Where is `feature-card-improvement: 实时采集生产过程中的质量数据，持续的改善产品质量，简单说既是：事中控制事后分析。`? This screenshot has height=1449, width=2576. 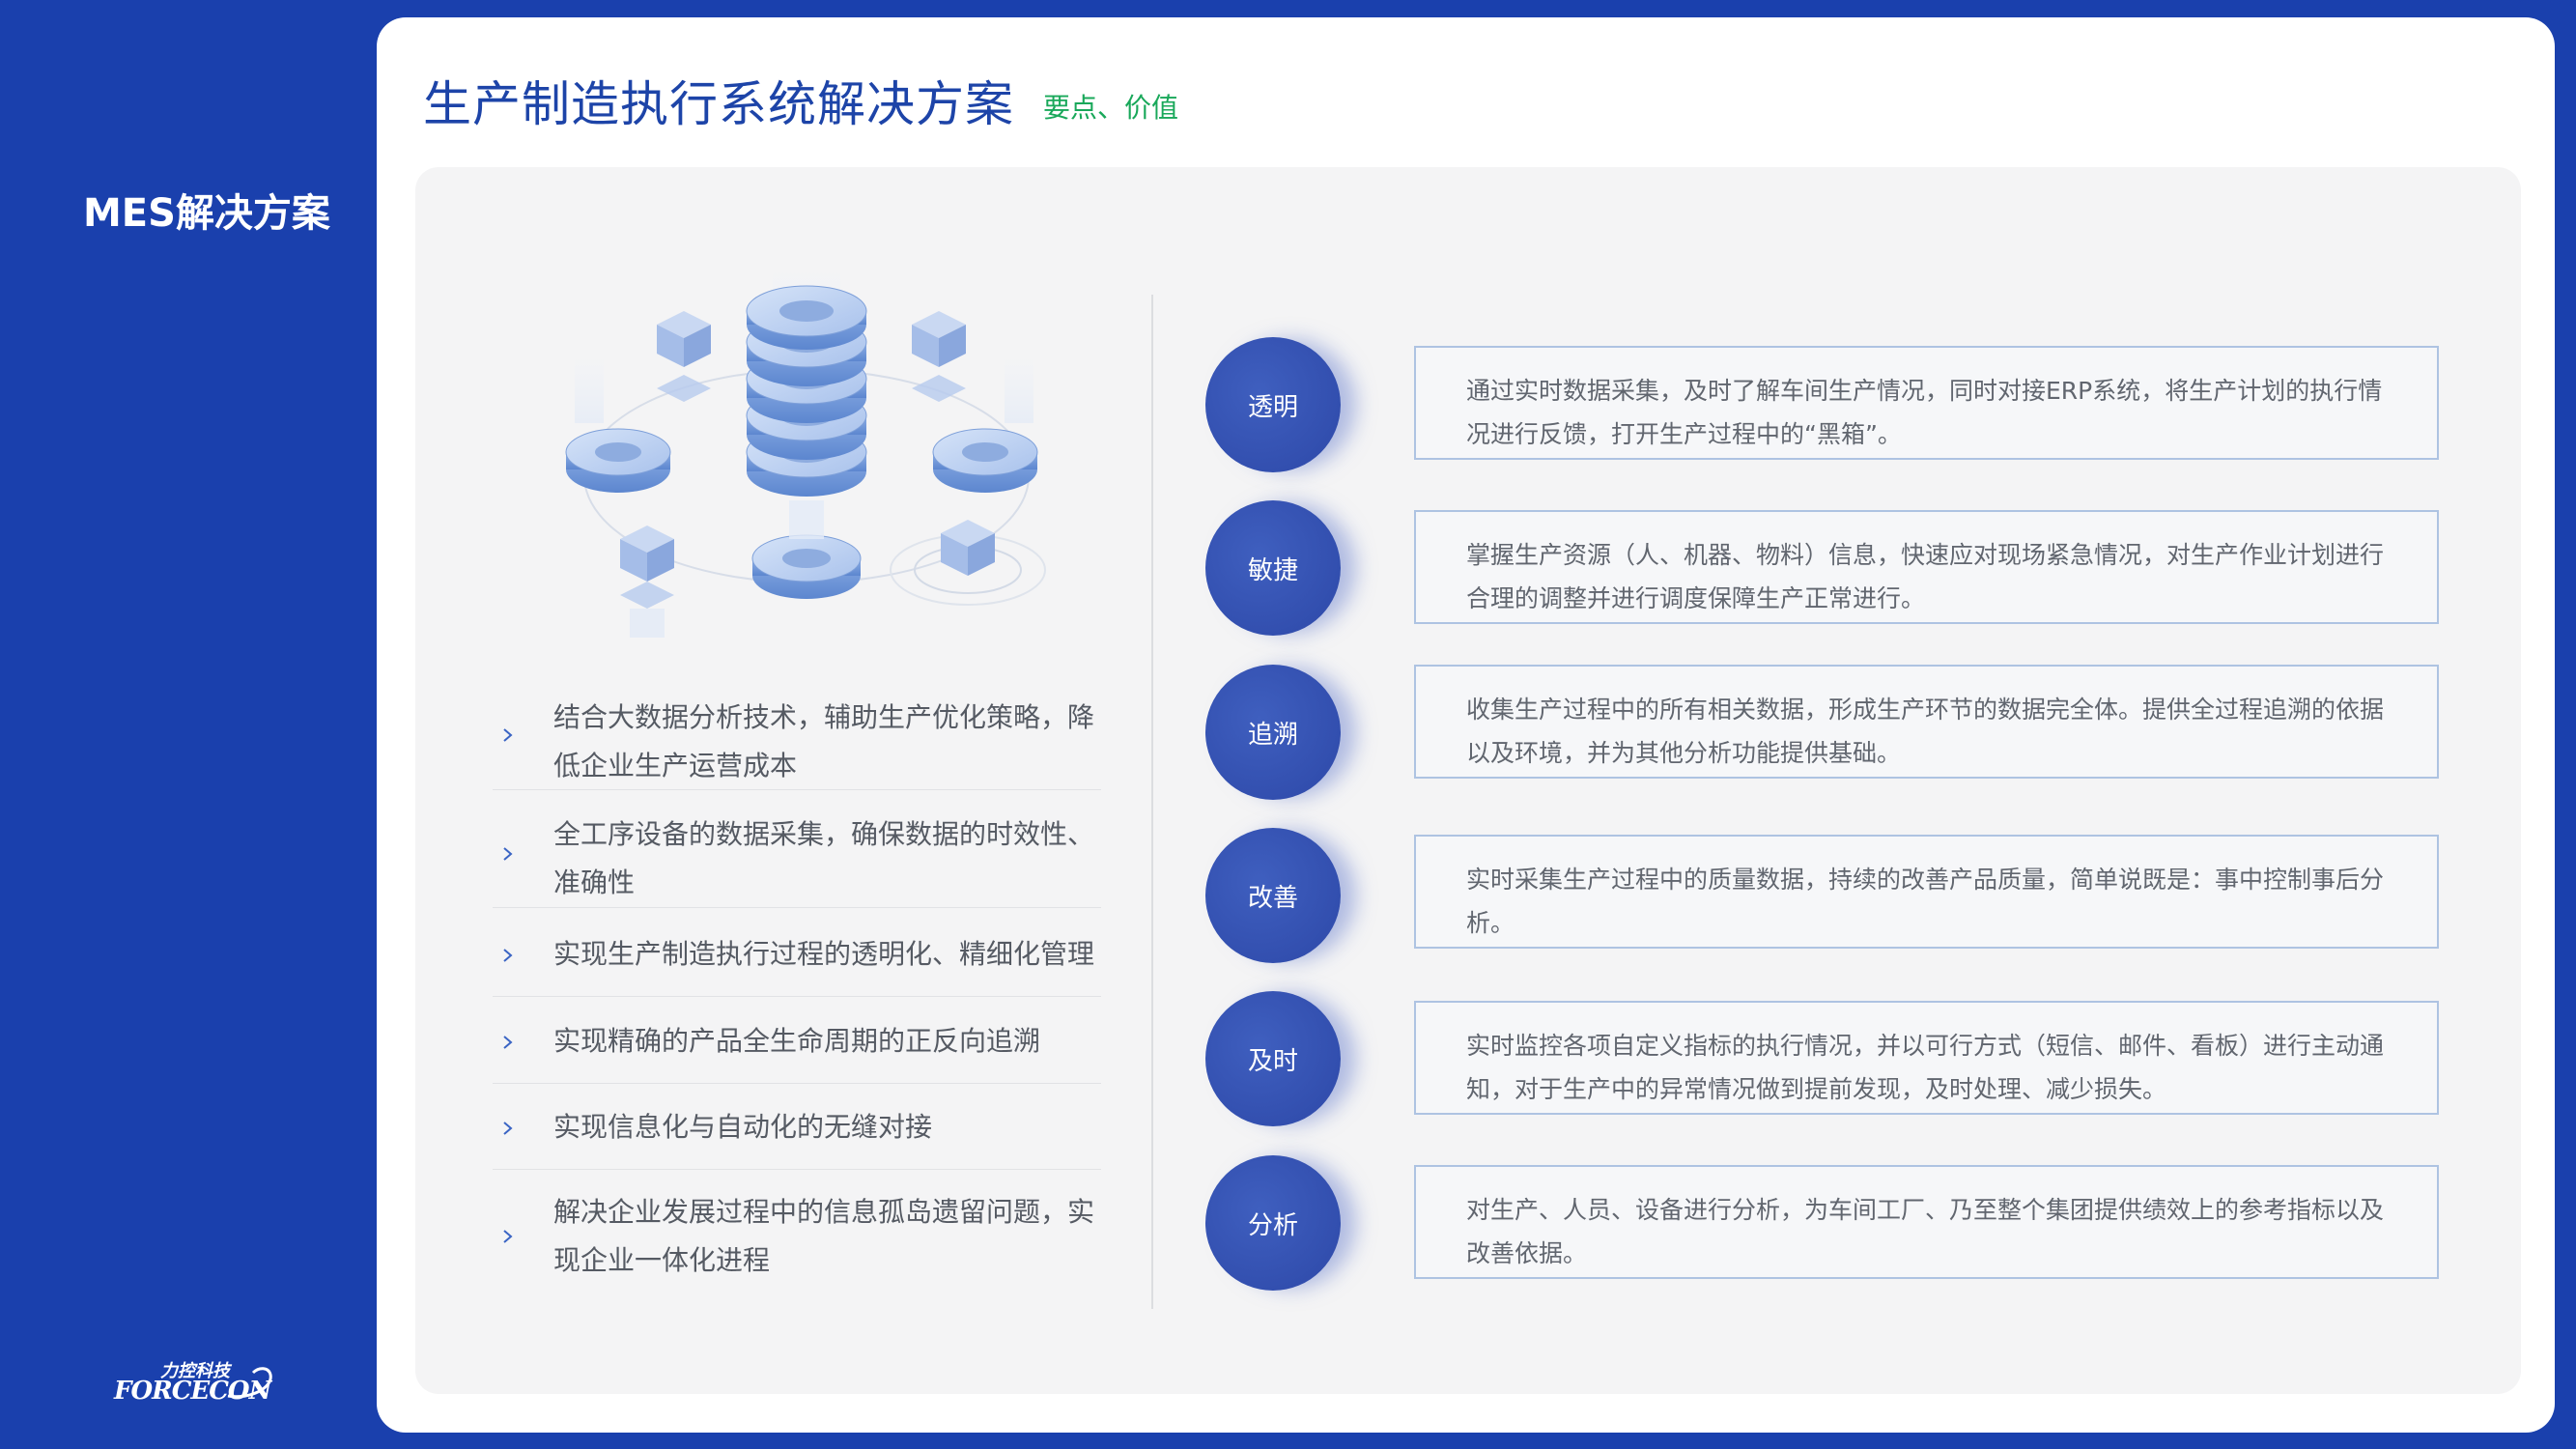
feature-card-improvement: 实时采集生产过程中的质量数据，持续的改善产品质量，简单说既是：事中控制事后分析。 is located at coordinates (1926, 892).